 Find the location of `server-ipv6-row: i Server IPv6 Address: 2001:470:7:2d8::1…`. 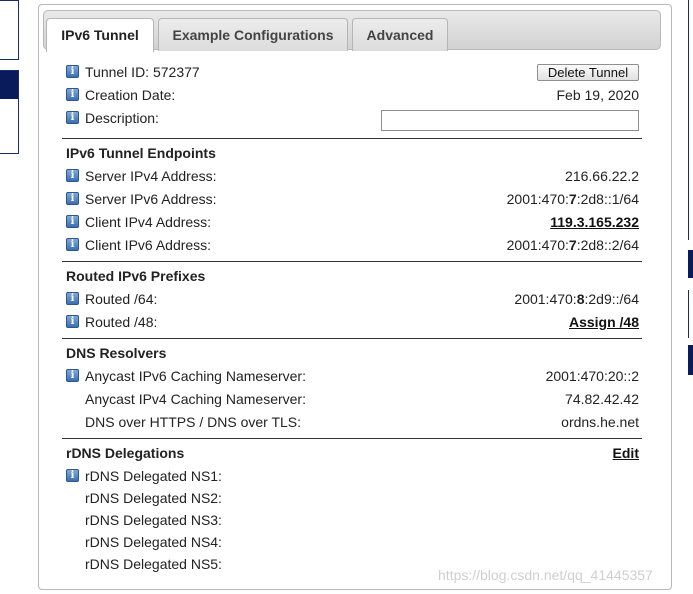

server-ipv6-row: i Server IPv6 Address: 2001:470:7:2d8::1… is located at coordinates (352, 199).